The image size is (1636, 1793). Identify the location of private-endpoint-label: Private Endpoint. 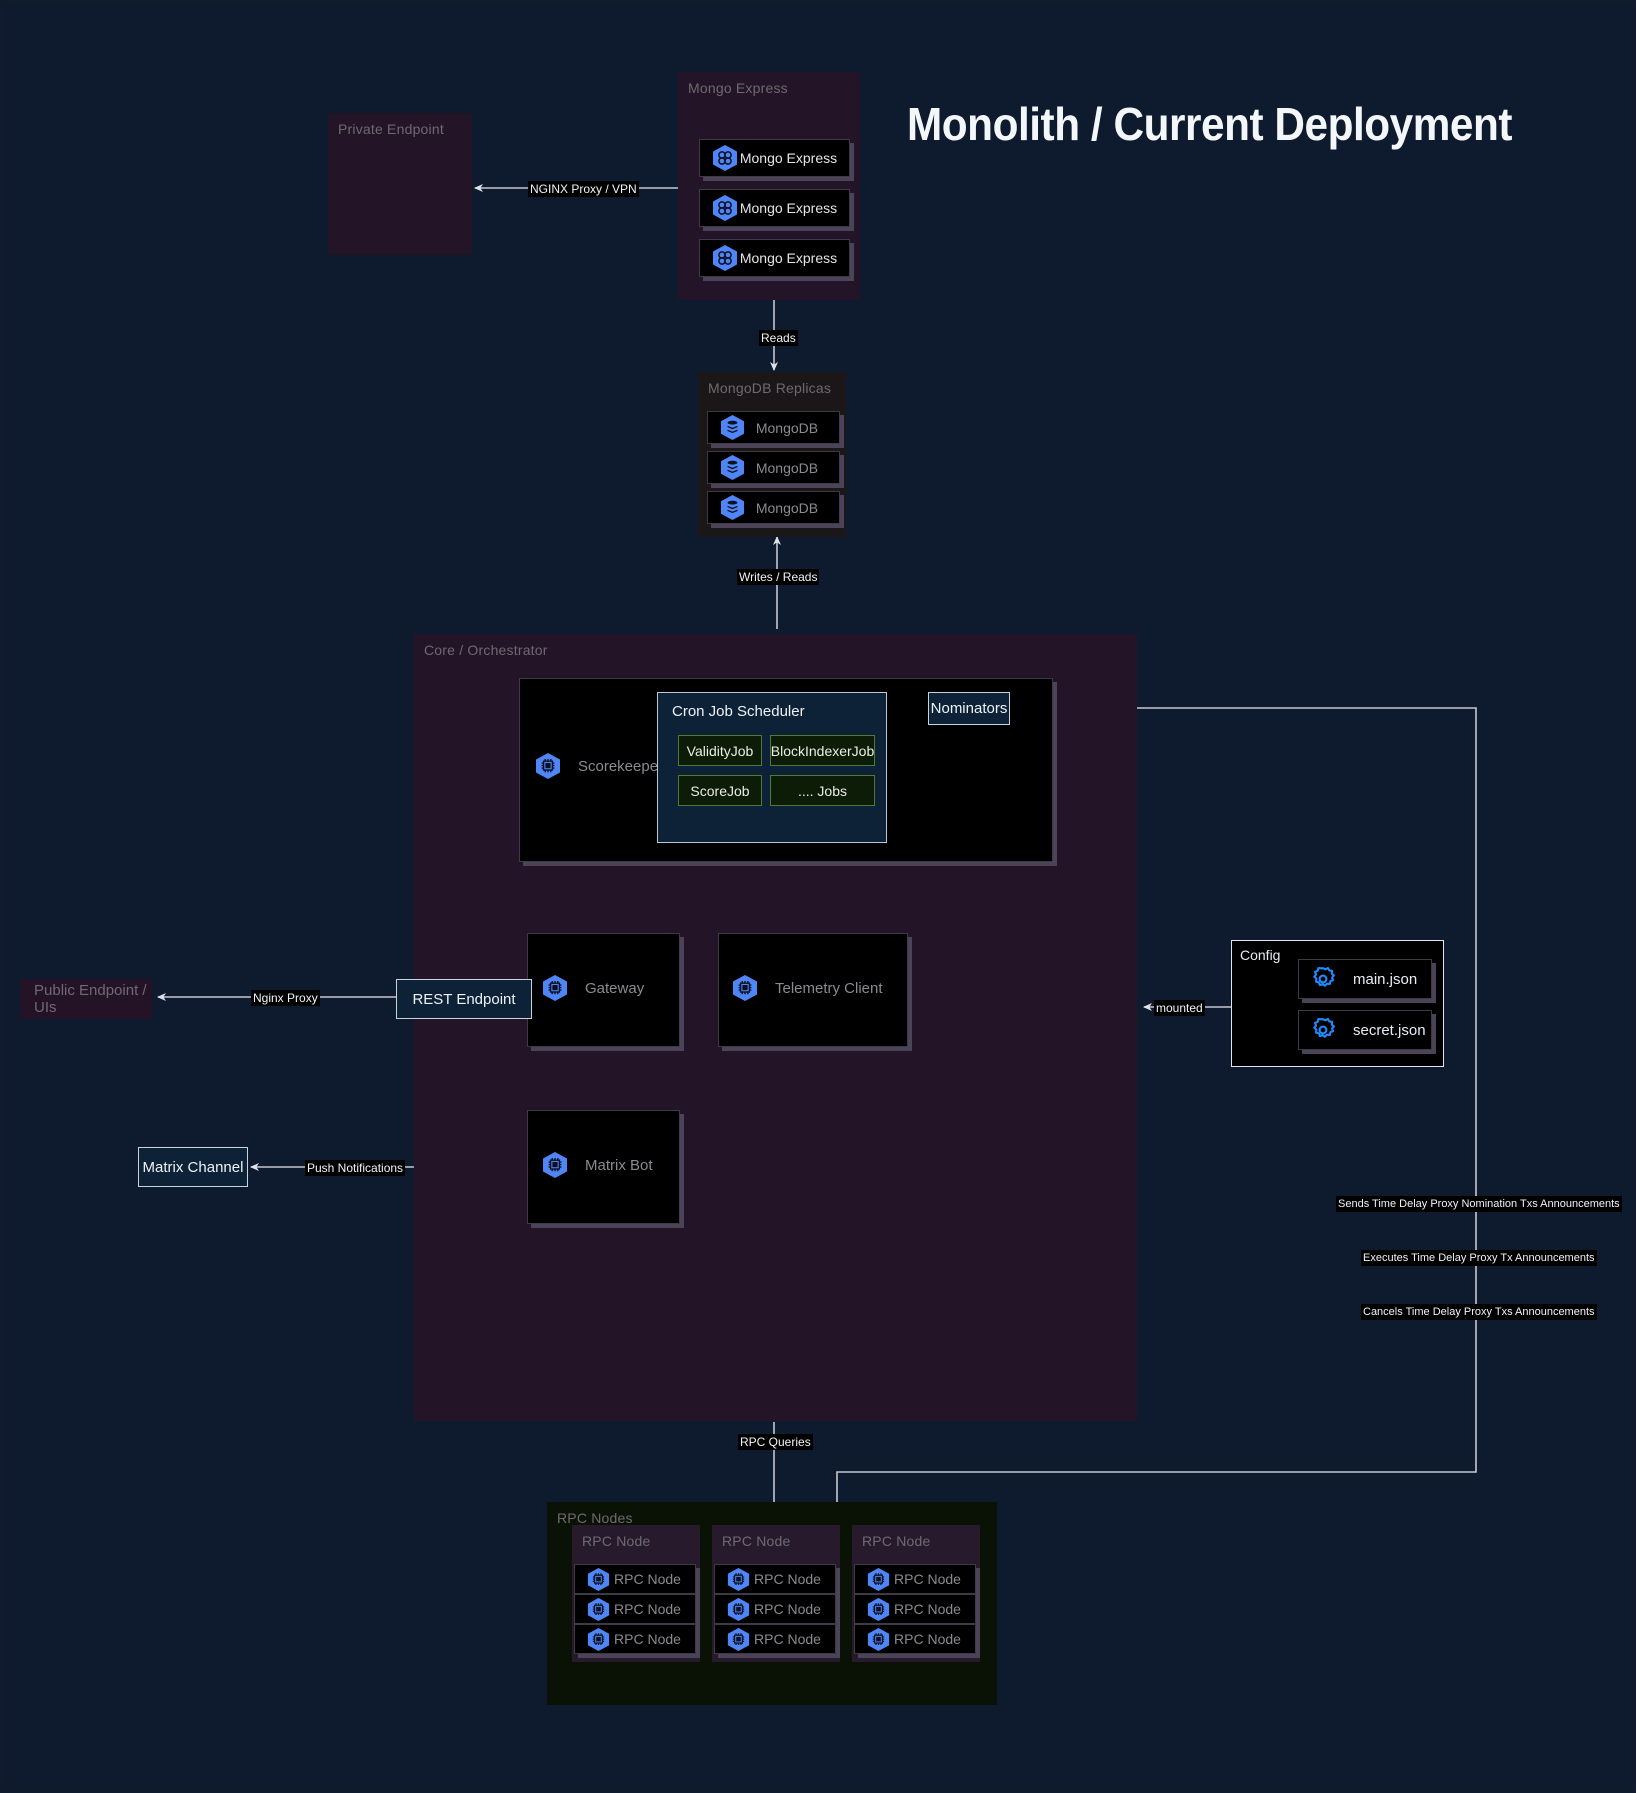
(391, 129).